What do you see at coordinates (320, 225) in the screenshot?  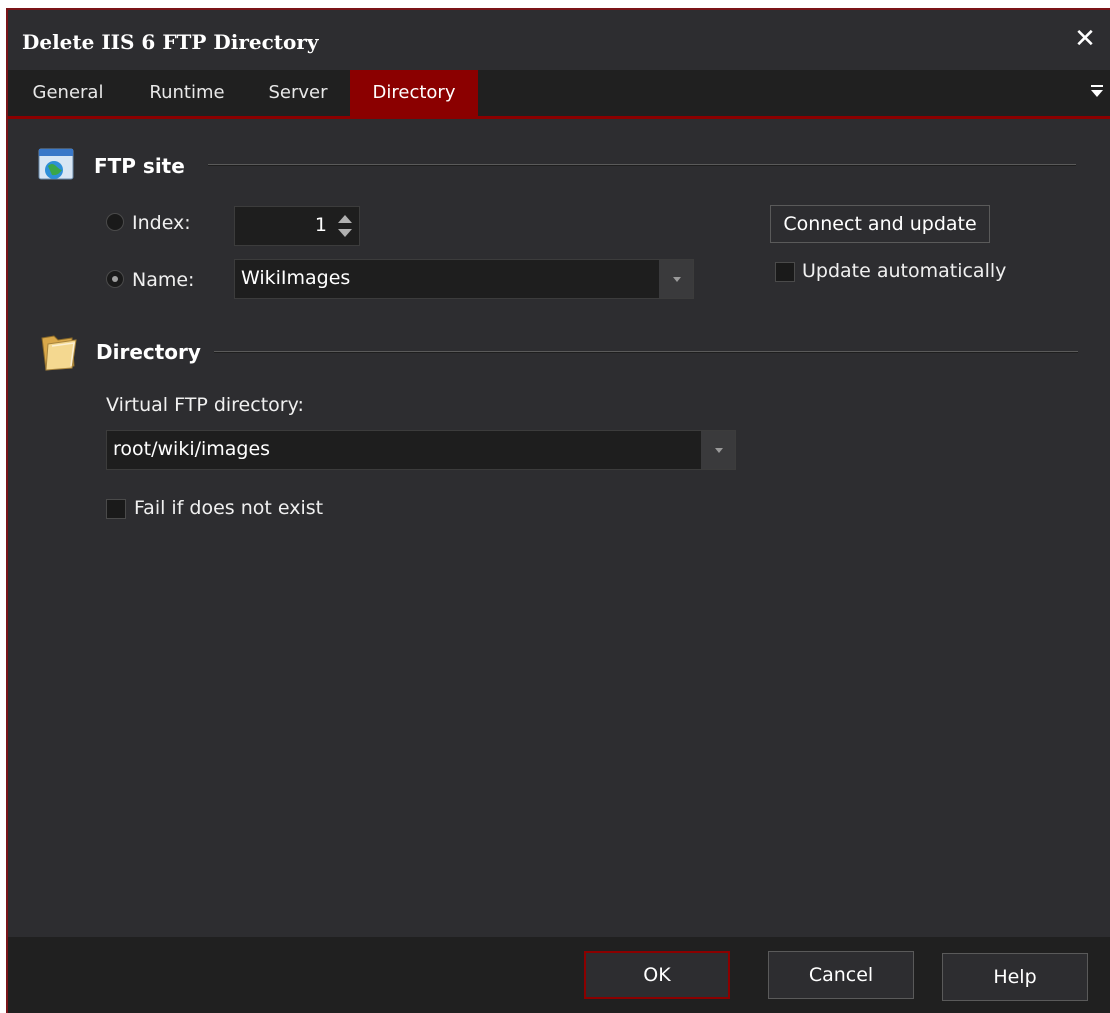 I see `index-value: 1` at bounding box center [320, 225].